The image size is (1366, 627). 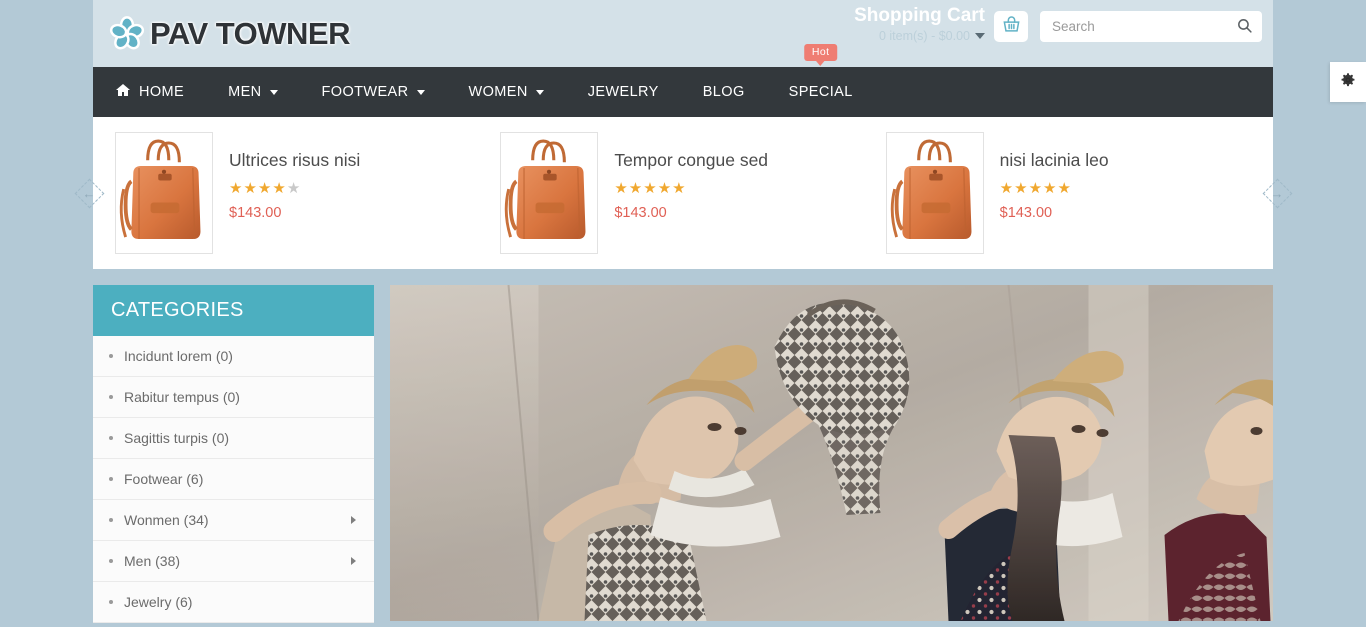 I want to click on shopping-cart-widget: Shopping Cart 0 item(s) - $0.00, so click(x=941, y=24).